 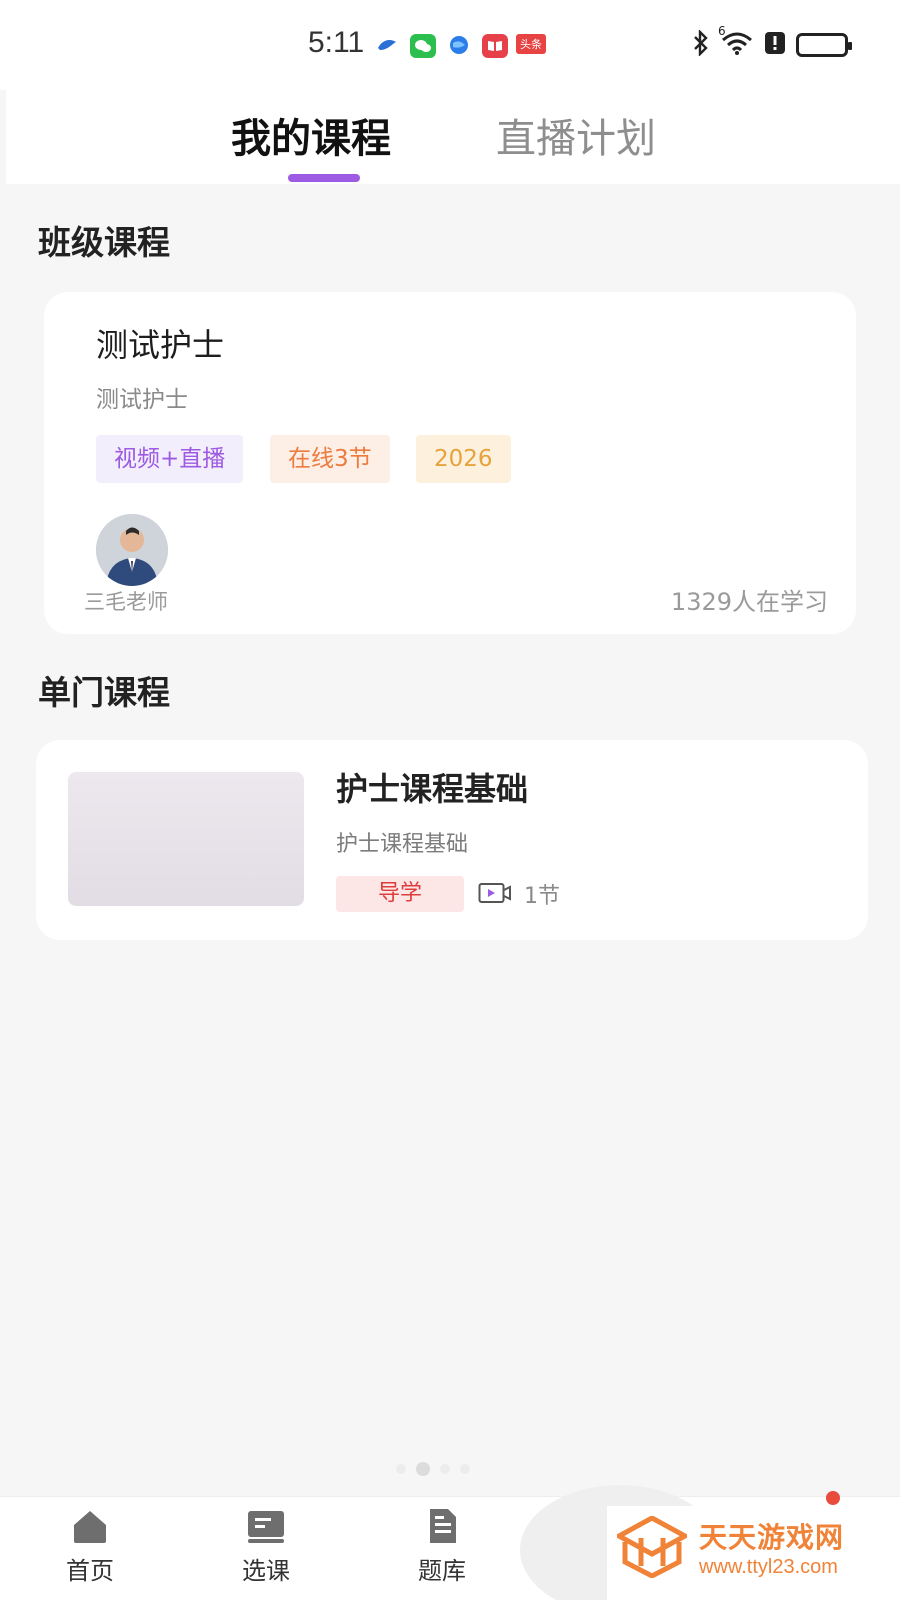 I want to click on watermark: 天天游戏网 www.ttyl23.com, so click(x=753, y=1553).